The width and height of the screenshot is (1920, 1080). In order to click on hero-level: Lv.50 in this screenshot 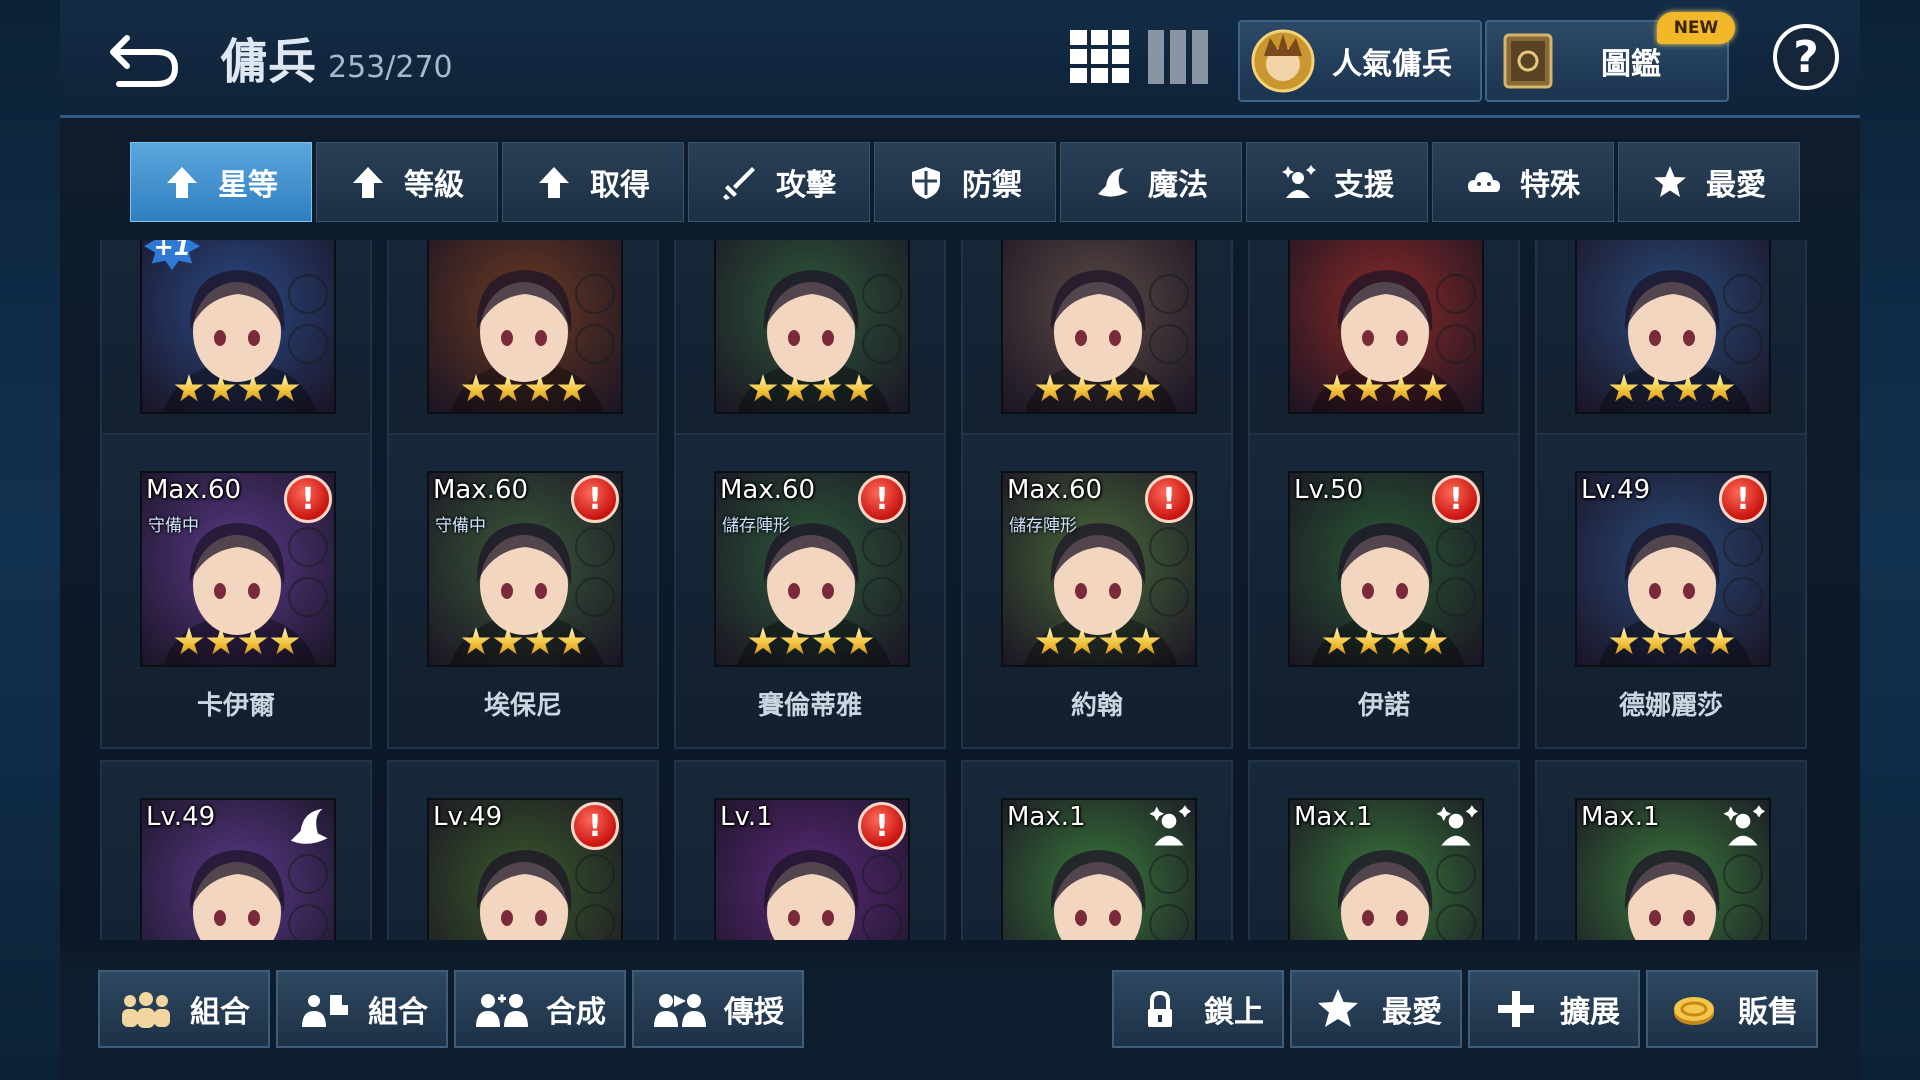, I will do `click(1329, 490)`.